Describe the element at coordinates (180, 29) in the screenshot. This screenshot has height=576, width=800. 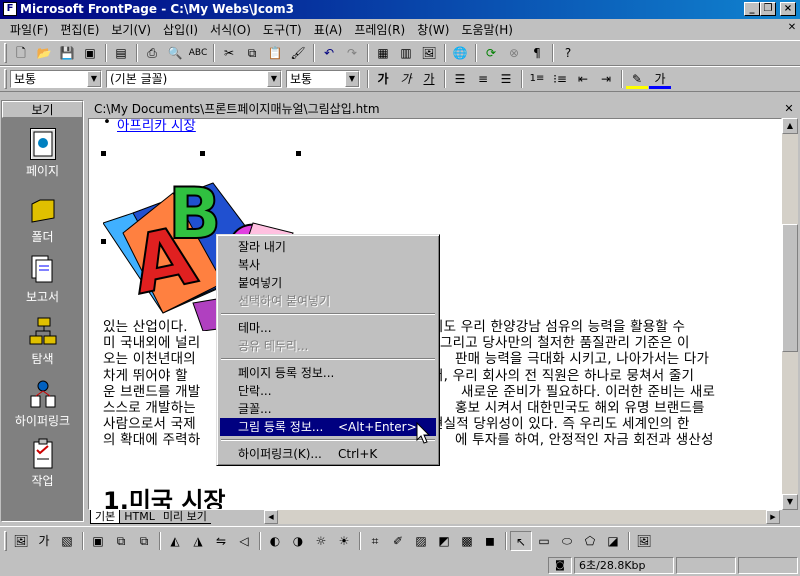
I see `menu-insert: 삽입(I)` at that location.